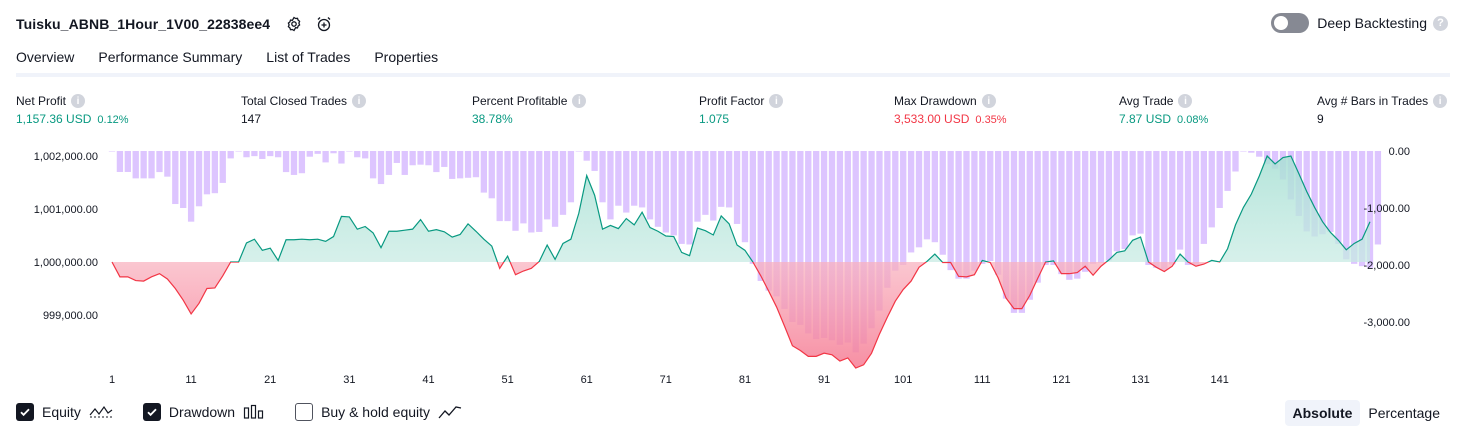 The width and height of the screenshot is (1466, 438). Describe the element at coordinates (308, 62) in the screenshot. I see `tab-list-of-trades: List of Trades` at that location.